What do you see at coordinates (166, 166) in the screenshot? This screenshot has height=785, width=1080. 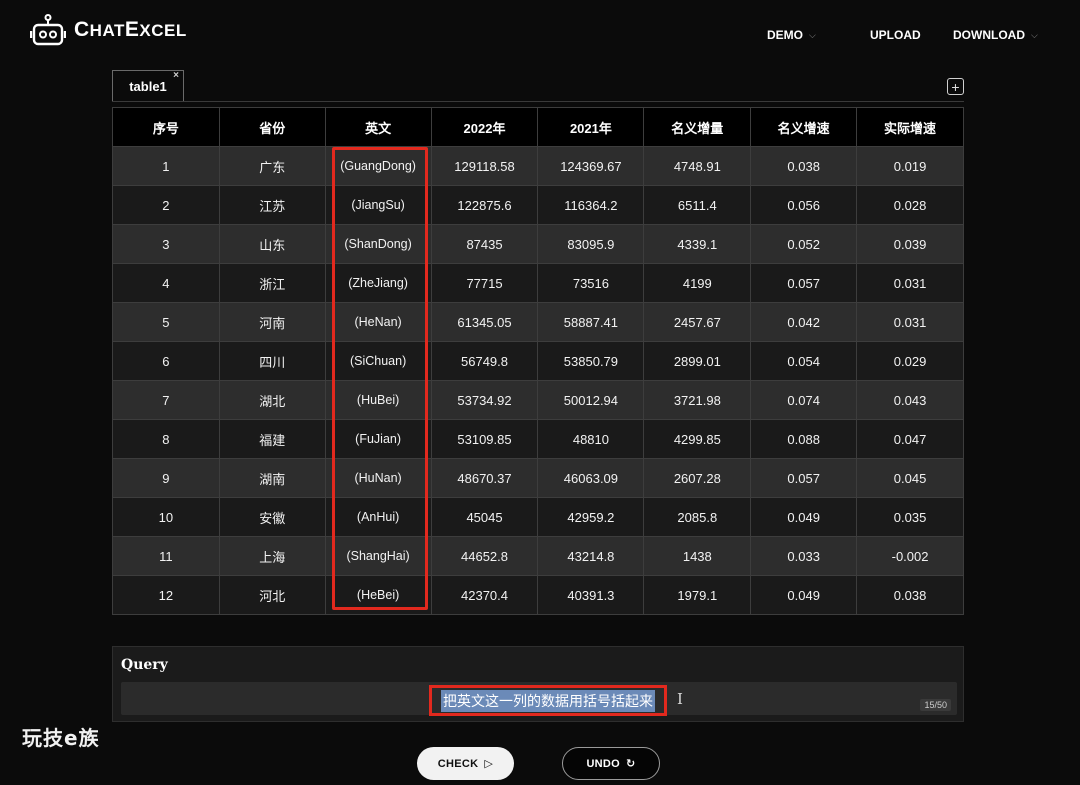 I see `table-cell: 1` at bounding box center [166, 166].